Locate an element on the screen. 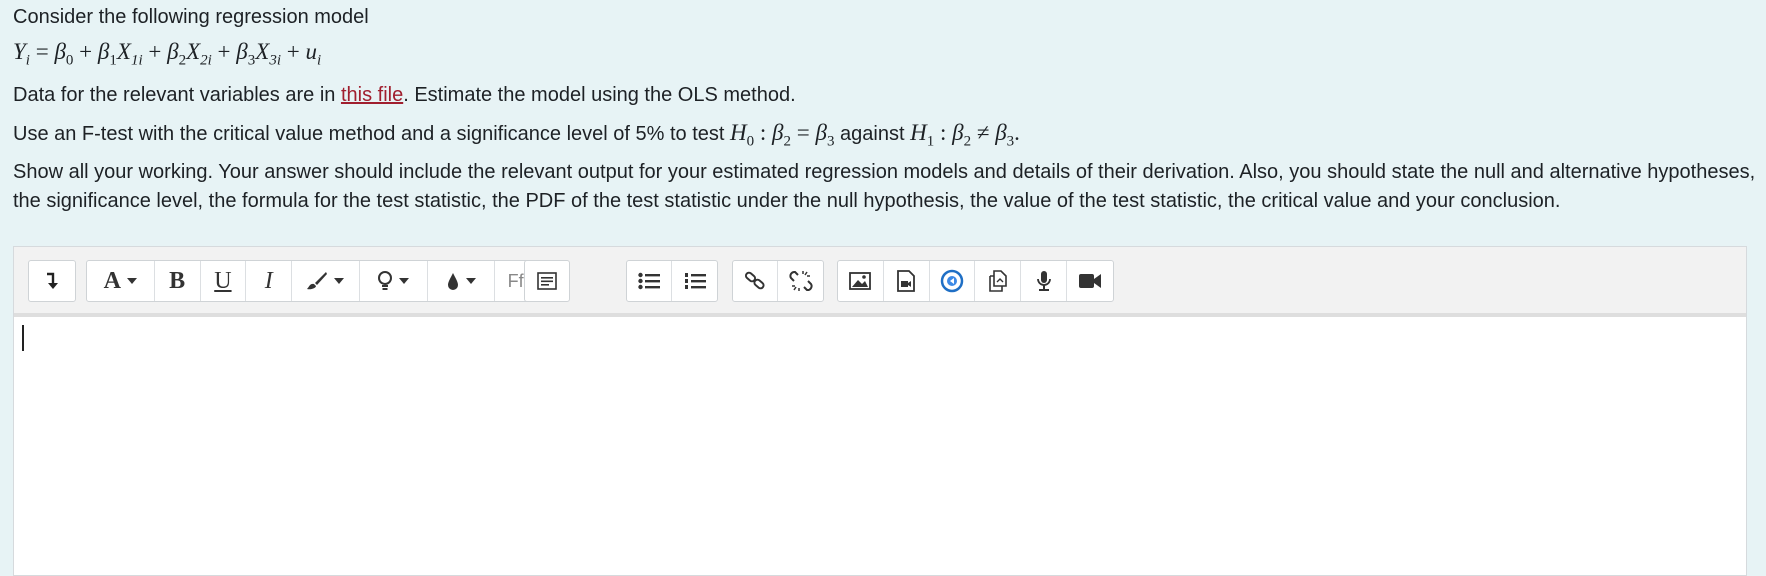  microphone-icon is located at coordinates (1044, 281).